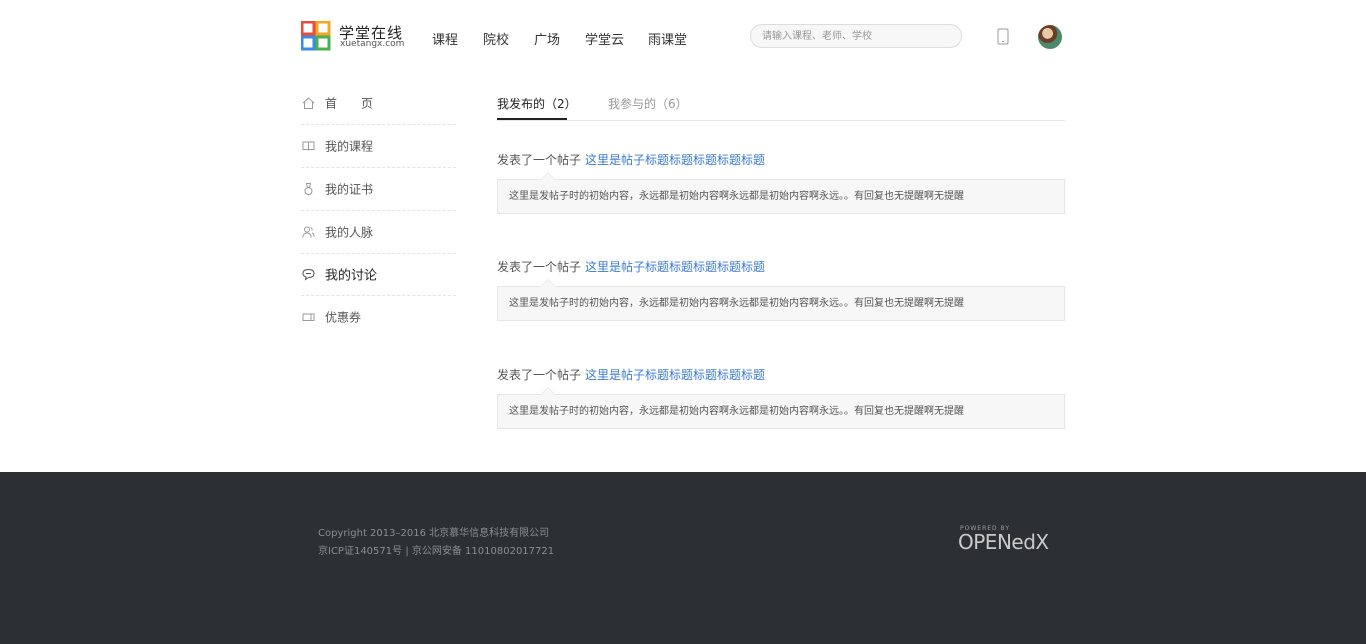 The height and width of the screenshot is (644, 1366). Describe the element at coordinates (667, 38) in the screenshot. I see `nav-rain-classroom: 雨课堂` at that location.